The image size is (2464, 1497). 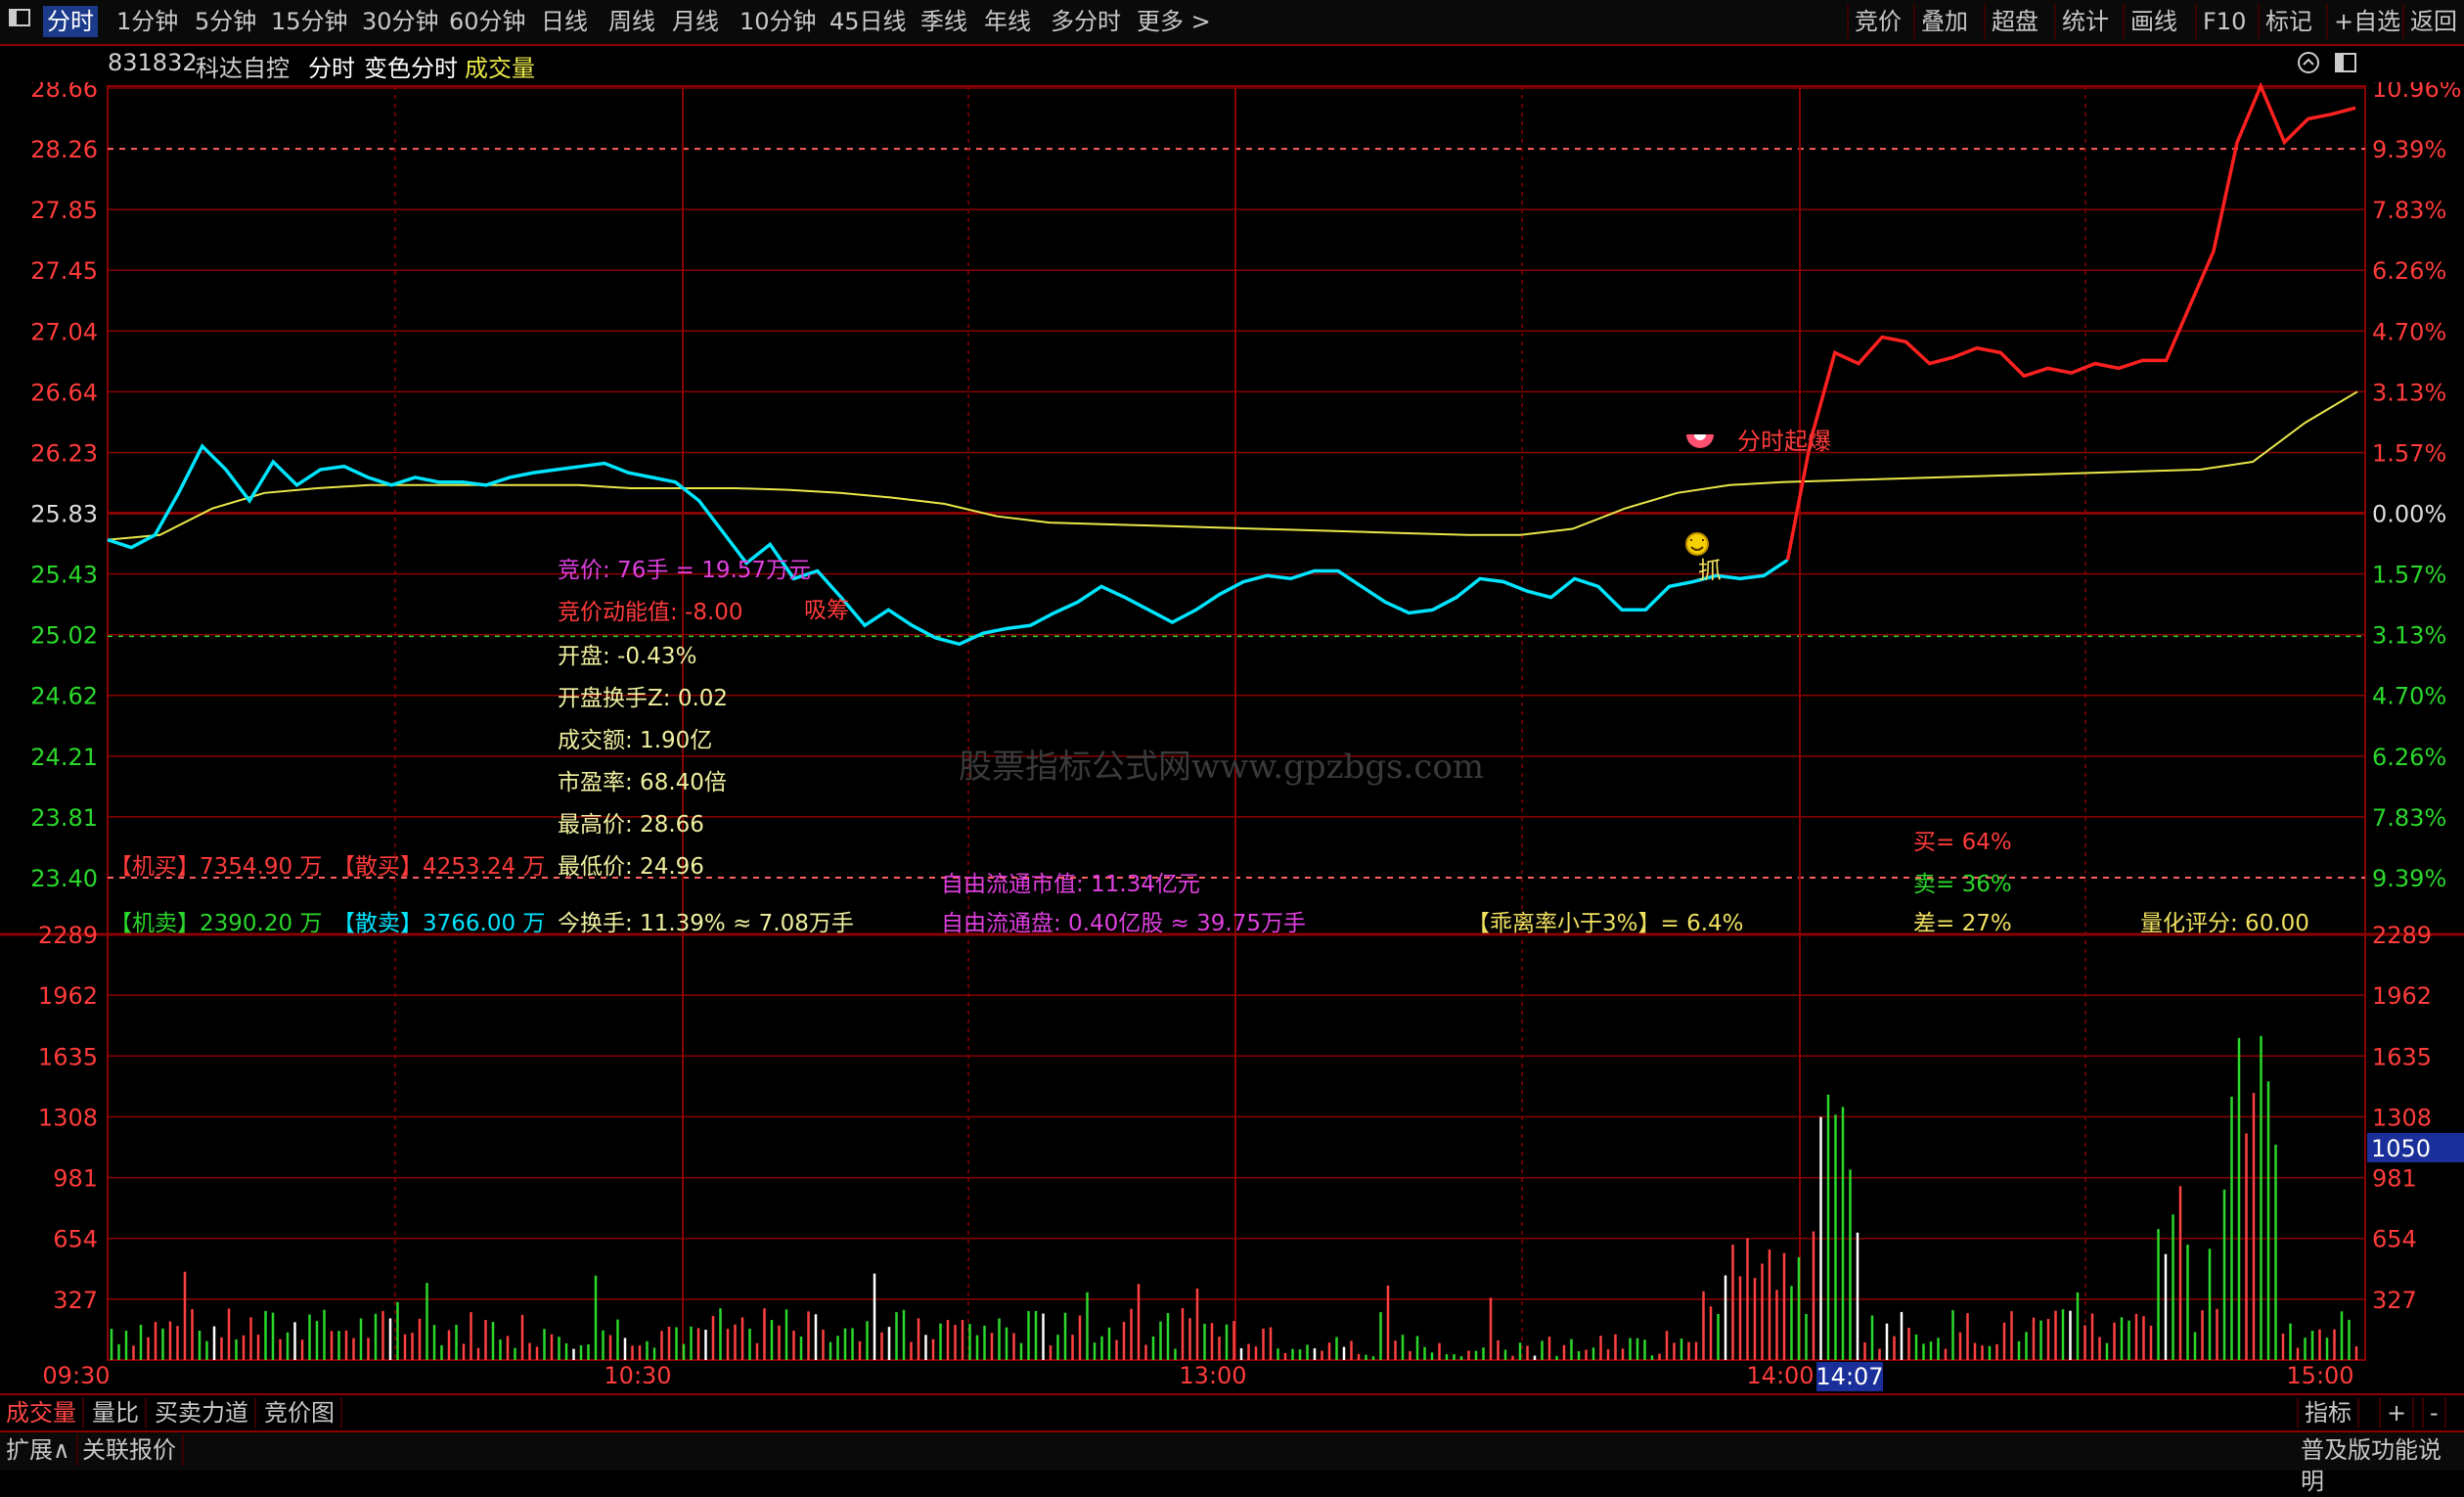 I want to click on volume-tick-label-right: 1962, so click(x=2402, y=996).